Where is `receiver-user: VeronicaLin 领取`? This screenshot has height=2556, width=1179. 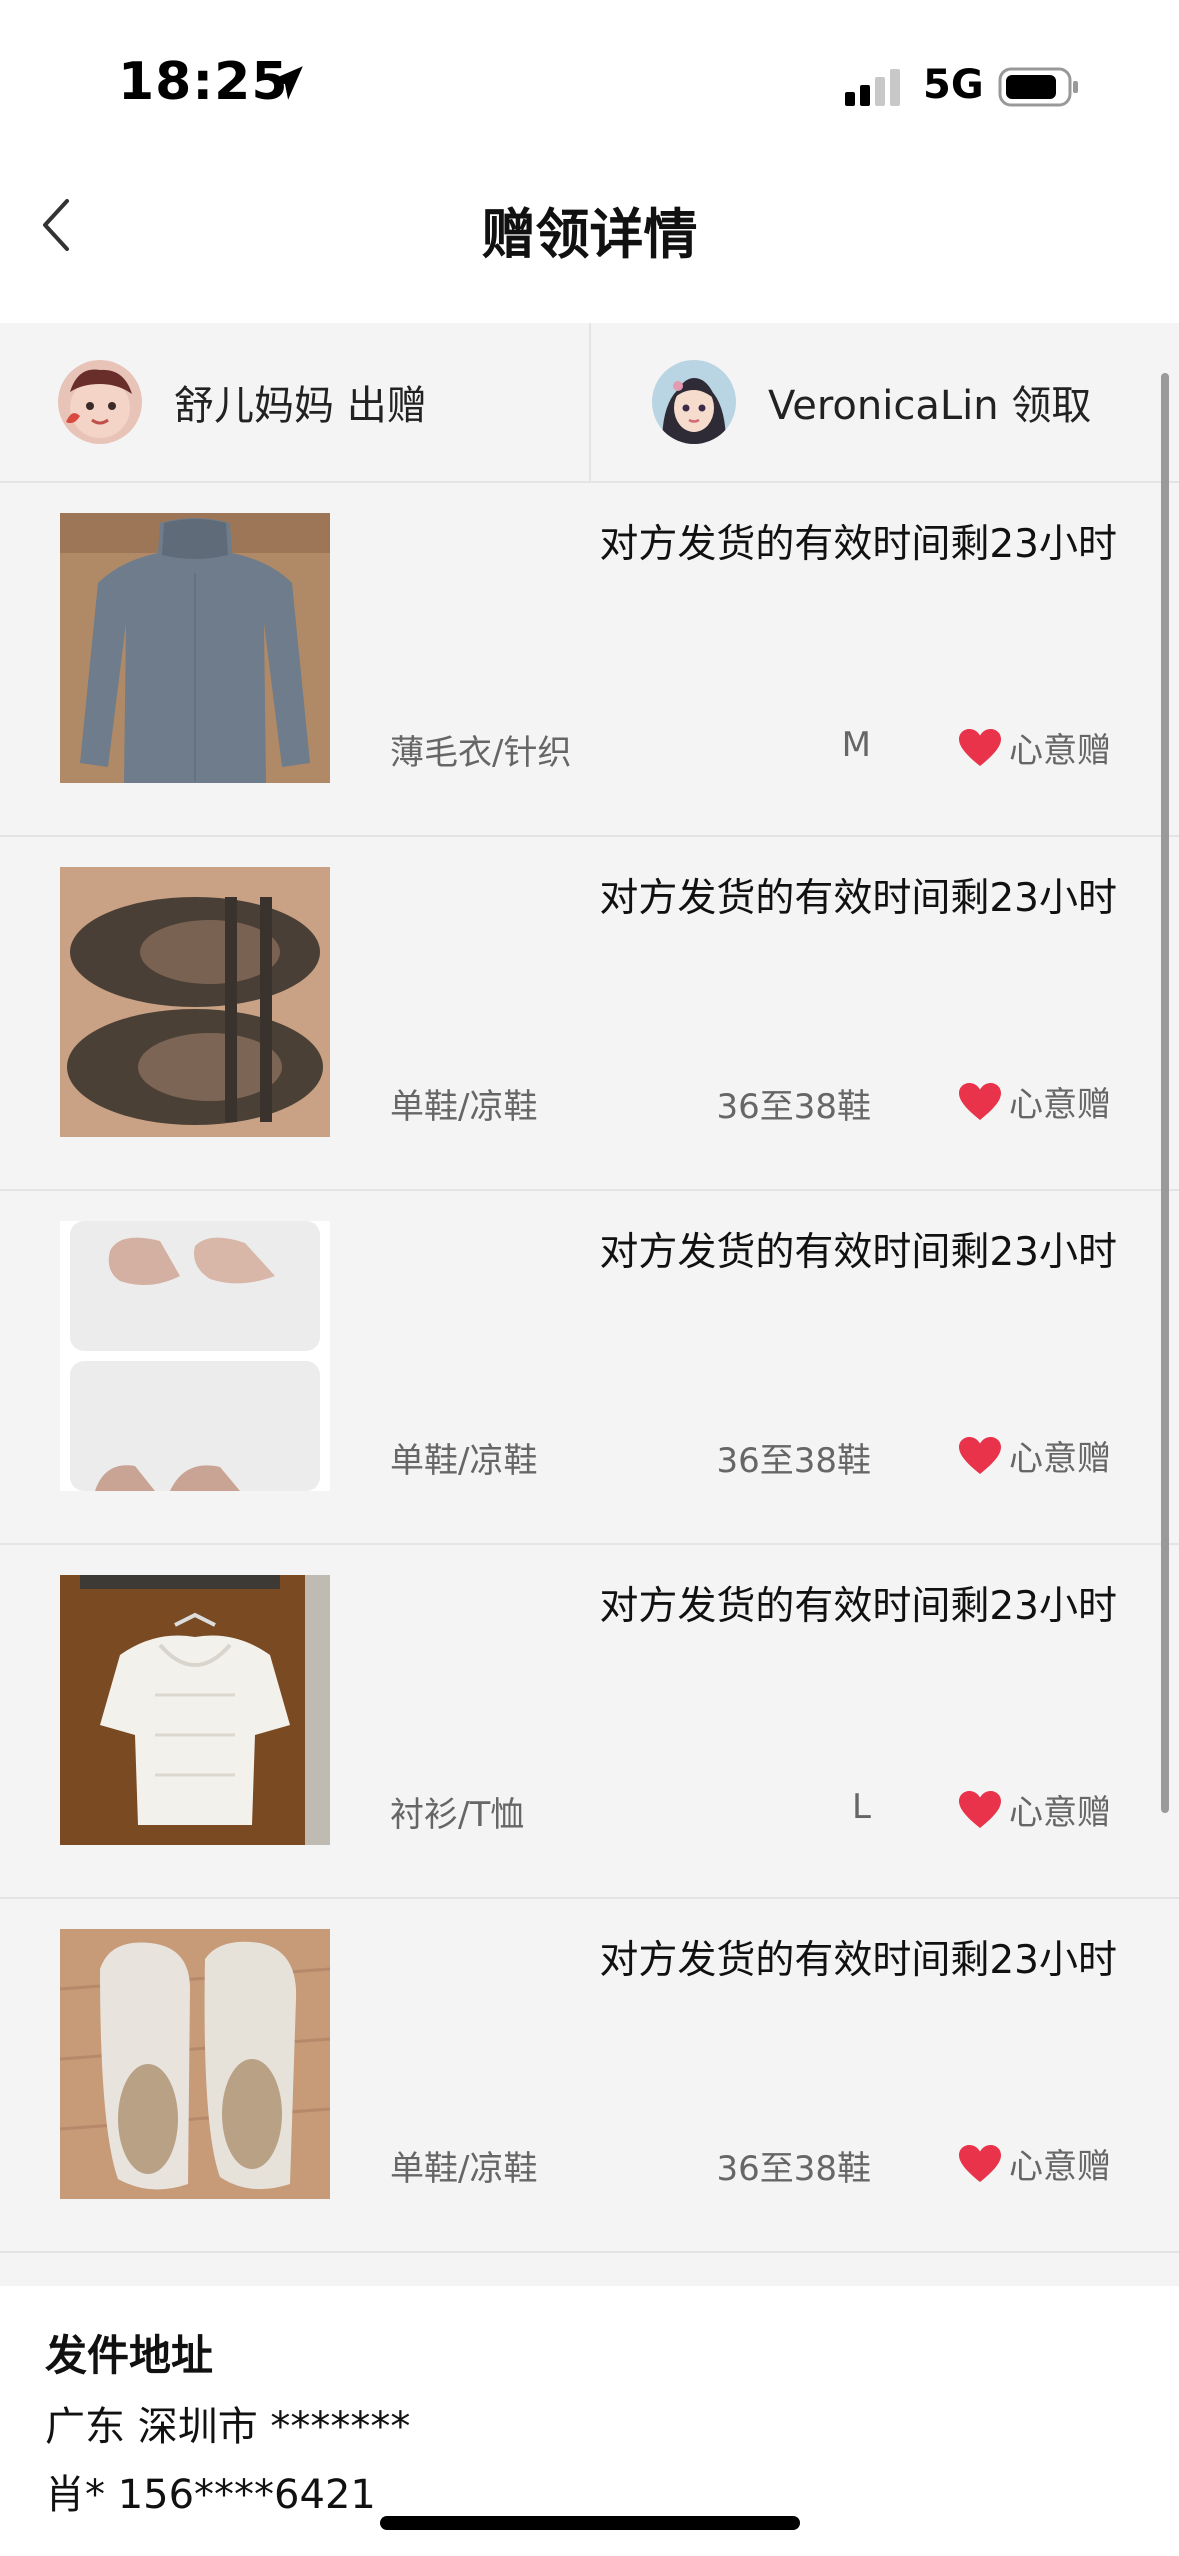 receiver-user: VeronicaLin 领取 is located at coordinates (871, 402).